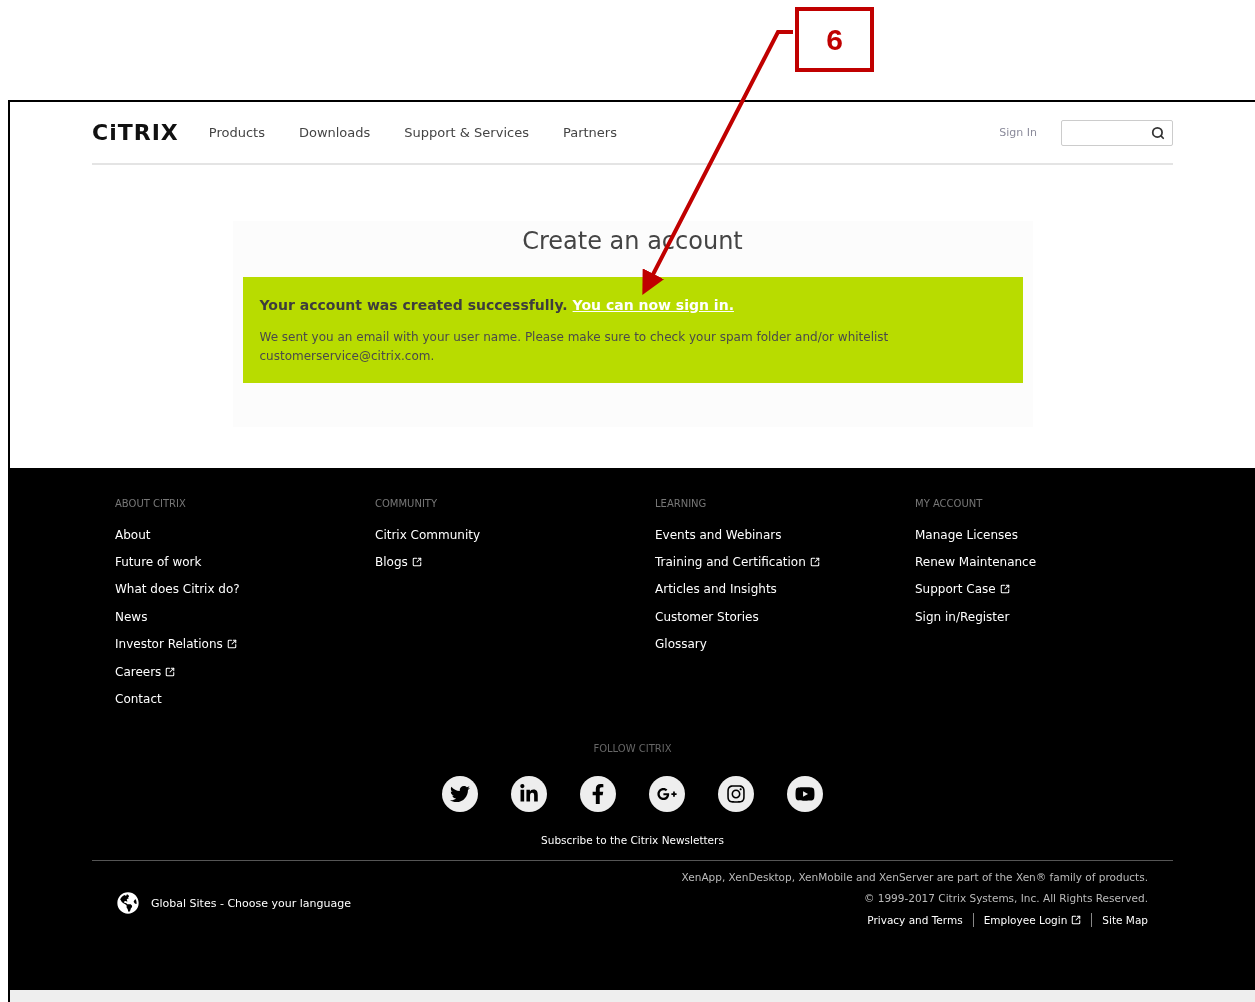 This screenshot has width=1255, height=1002. Describe the element at coordinates (245, 699) in the screenshot. I see `footer-link: Contact` at that location.